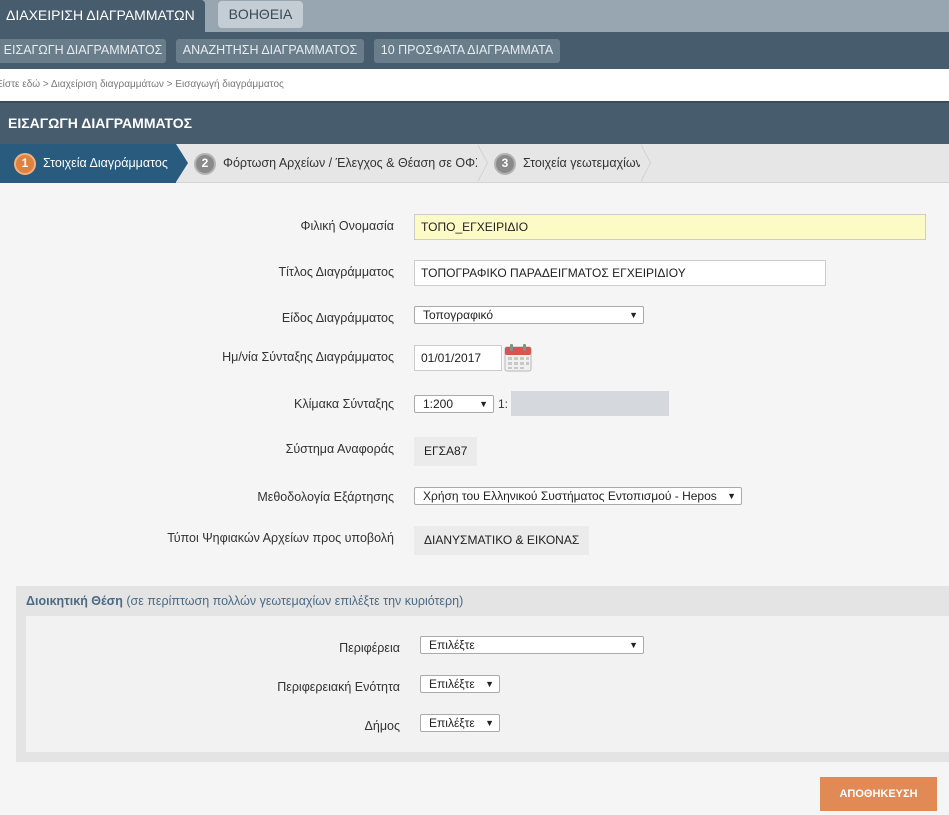 The width and height of the screenshot is (949, 815). I want to click on custom-scale-input, so click(590, 403).